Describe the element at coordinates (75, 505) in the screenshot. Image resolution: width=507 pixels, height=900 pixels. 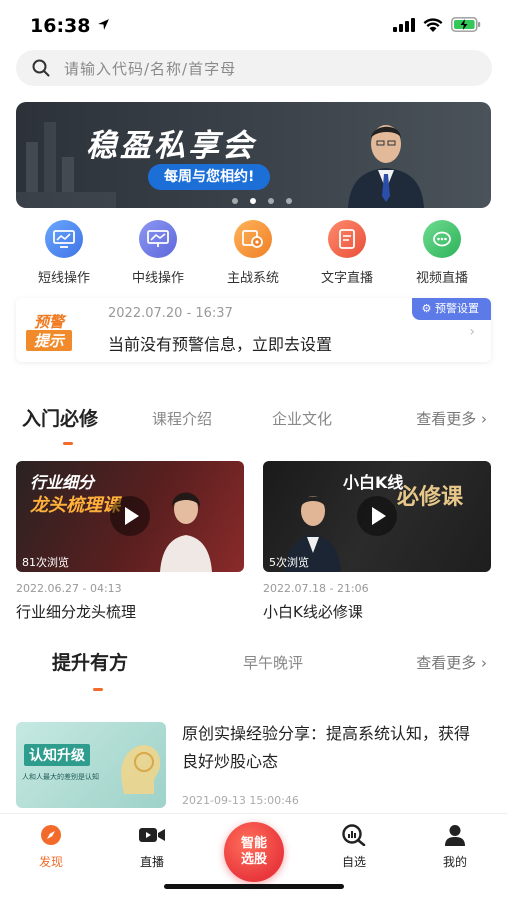
I see `thumb-subtitle: 龙头梳理课` at that location.